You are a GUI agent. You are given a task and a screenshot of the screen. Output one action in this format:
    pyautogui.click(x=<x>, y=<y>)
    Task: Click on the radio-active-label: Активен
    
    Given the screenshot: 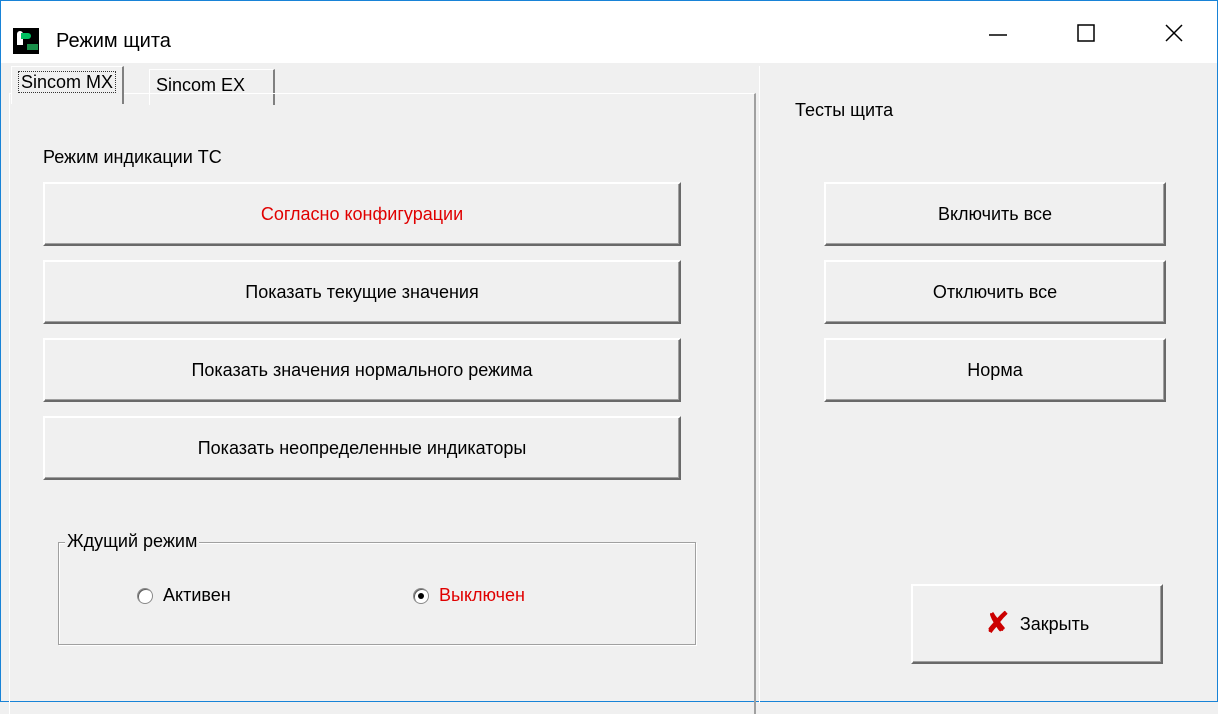 What is the action you would take?
    pyautogui.click(x=197, y=595)
    